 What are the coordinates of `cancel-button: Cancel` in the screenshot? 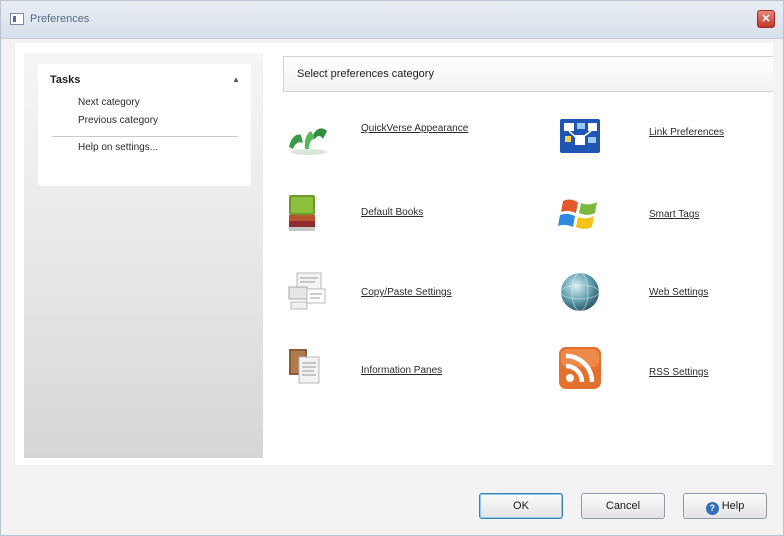 It's located at (623, 506).